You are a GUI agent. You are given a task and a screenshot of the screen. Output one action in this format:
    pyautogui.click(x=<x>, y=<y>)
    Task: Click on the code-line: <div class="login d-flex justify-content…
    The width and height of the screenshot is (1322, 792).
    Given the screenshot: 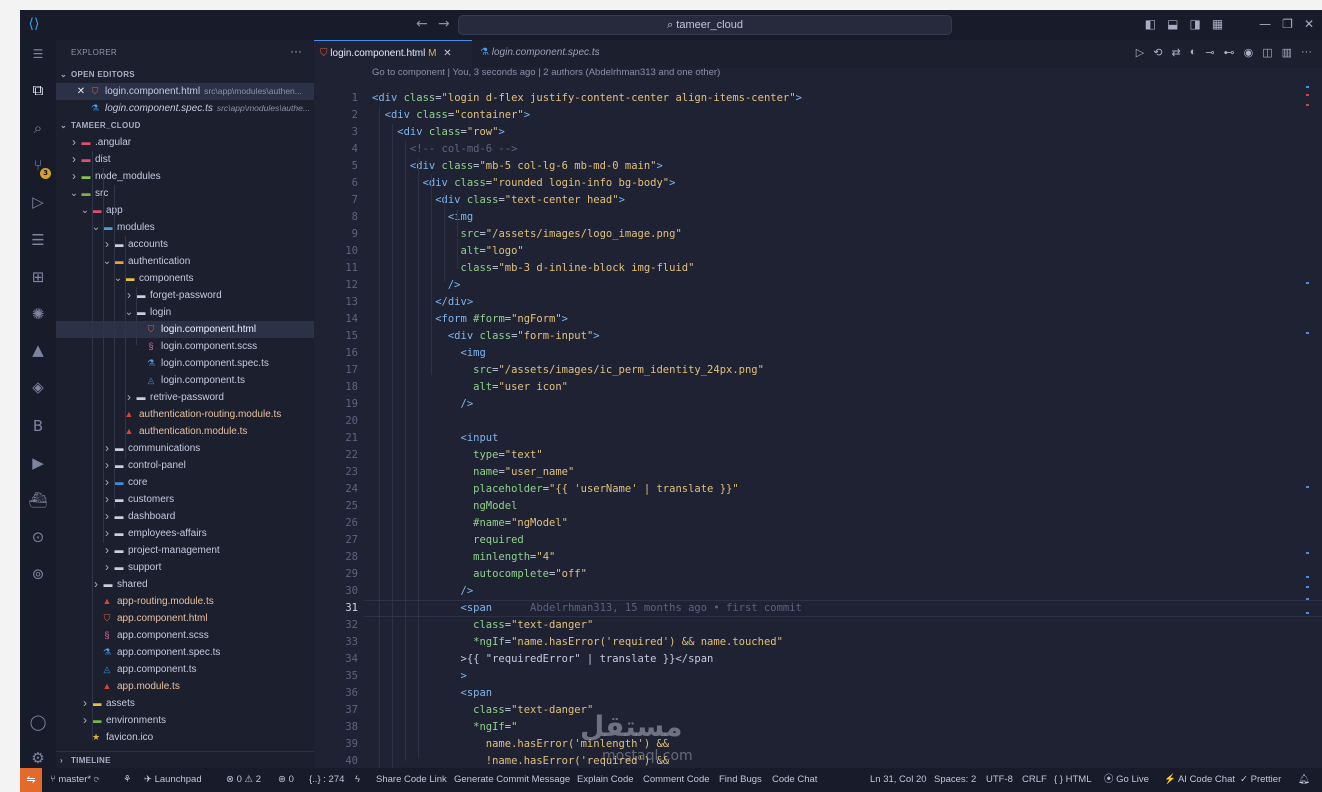 What is the action you would take?
    pyautogui.click(x=587, y=98)
    